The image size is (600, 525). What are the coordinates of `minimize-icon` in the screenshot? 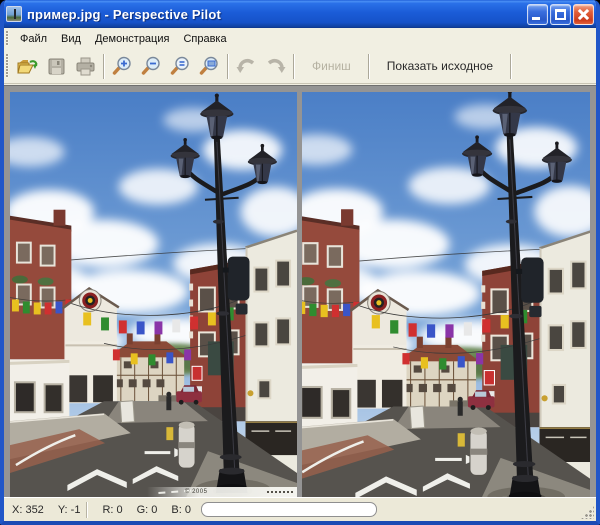 It's located at (536, 18).